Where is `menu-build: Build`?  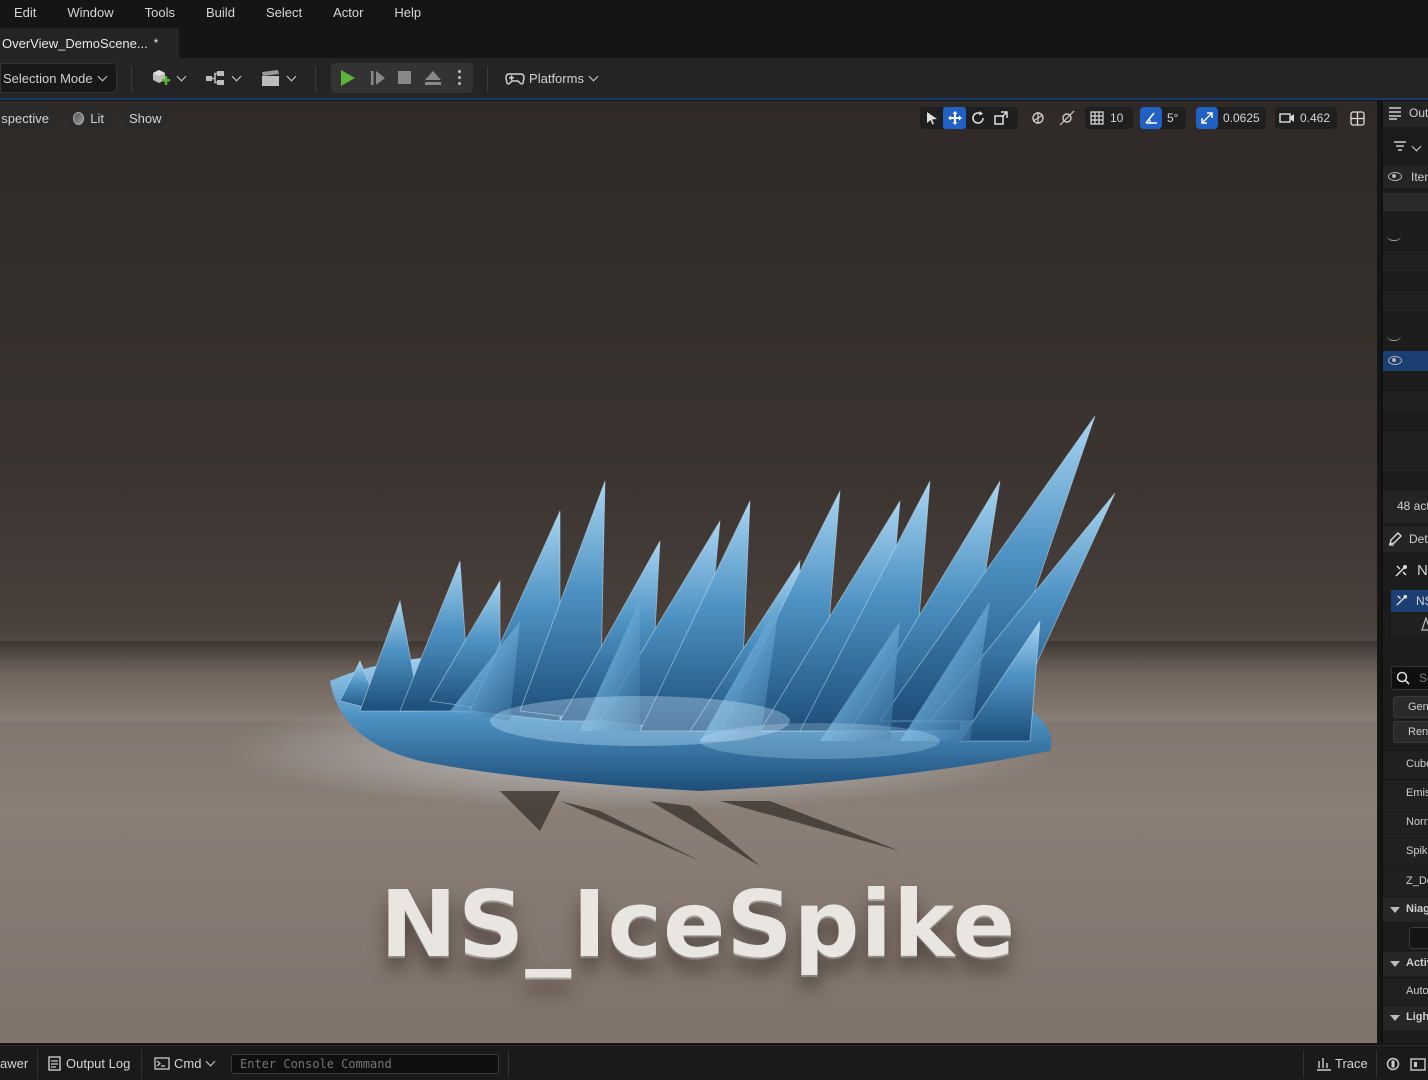 menu-build: Build is located at coordinates (221, 13).